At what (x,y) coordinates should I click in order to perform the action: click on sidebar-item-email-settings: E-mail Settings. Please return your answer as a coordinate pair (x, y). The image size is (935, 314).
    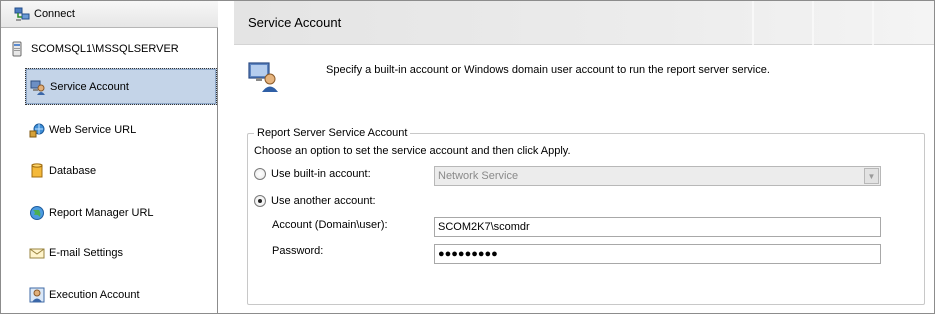
    Looking at the image, I should click on (121, 252).